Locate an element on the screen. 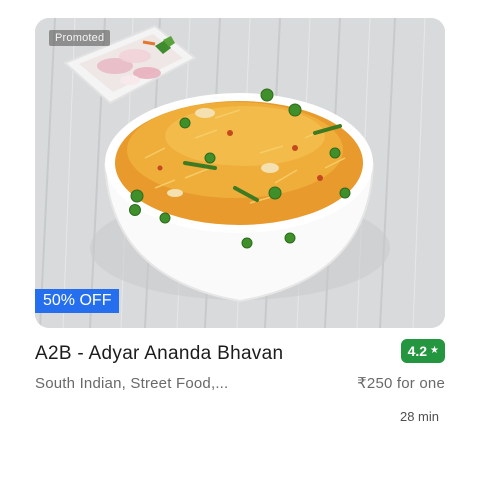 This screenshot has height=498, width=477. star-icon: ★ is located at coordinates (434, 350).